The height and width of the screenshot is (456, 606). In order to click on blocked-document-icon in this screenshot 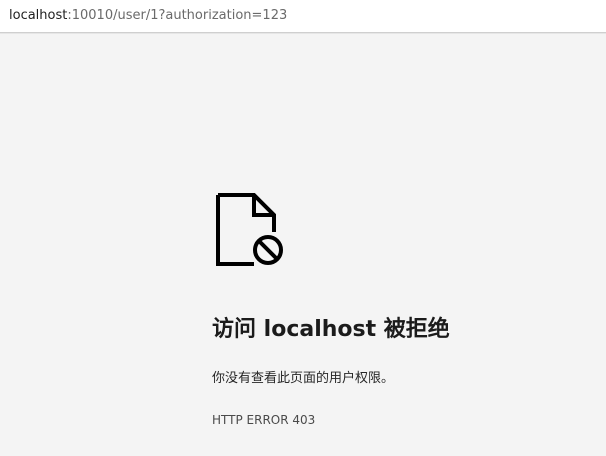, I will do `click(249, 229)`.